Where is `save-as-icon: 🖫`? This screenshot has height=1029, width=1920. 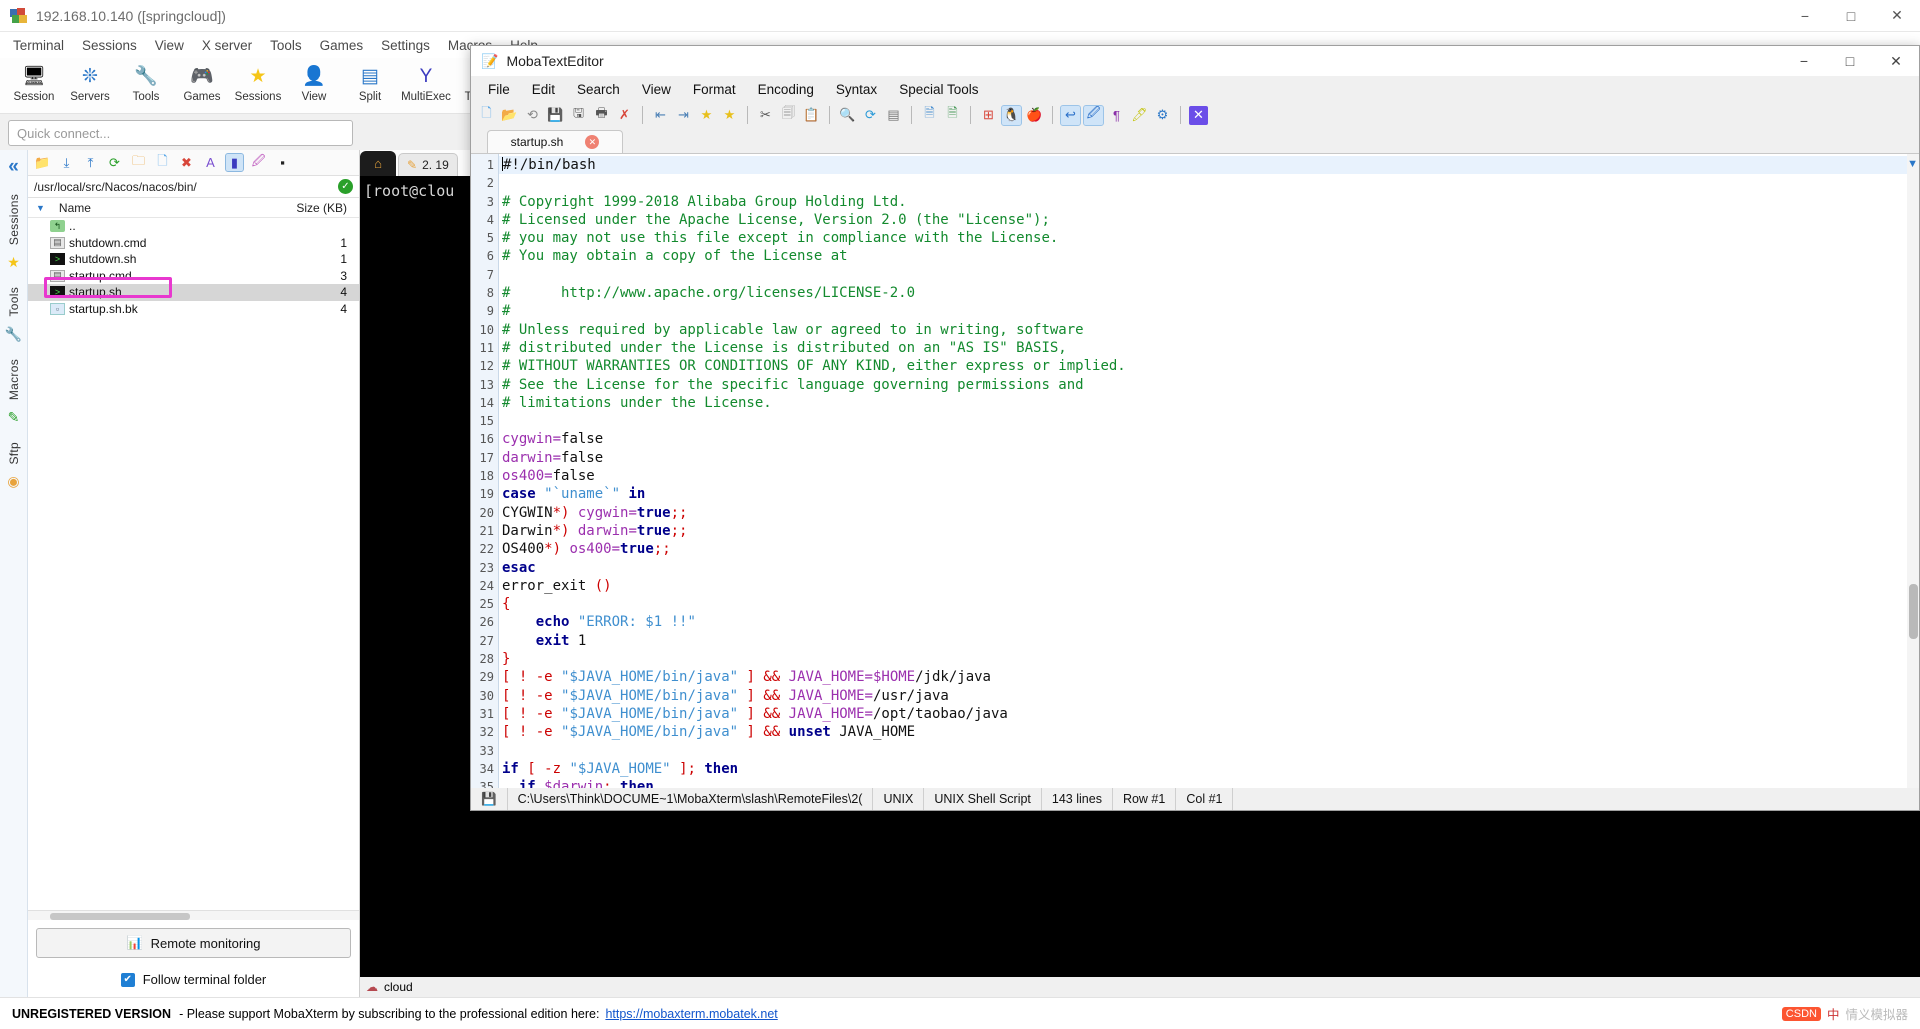
save-as-icon: 🖫 is located at coordinates (578, 115).